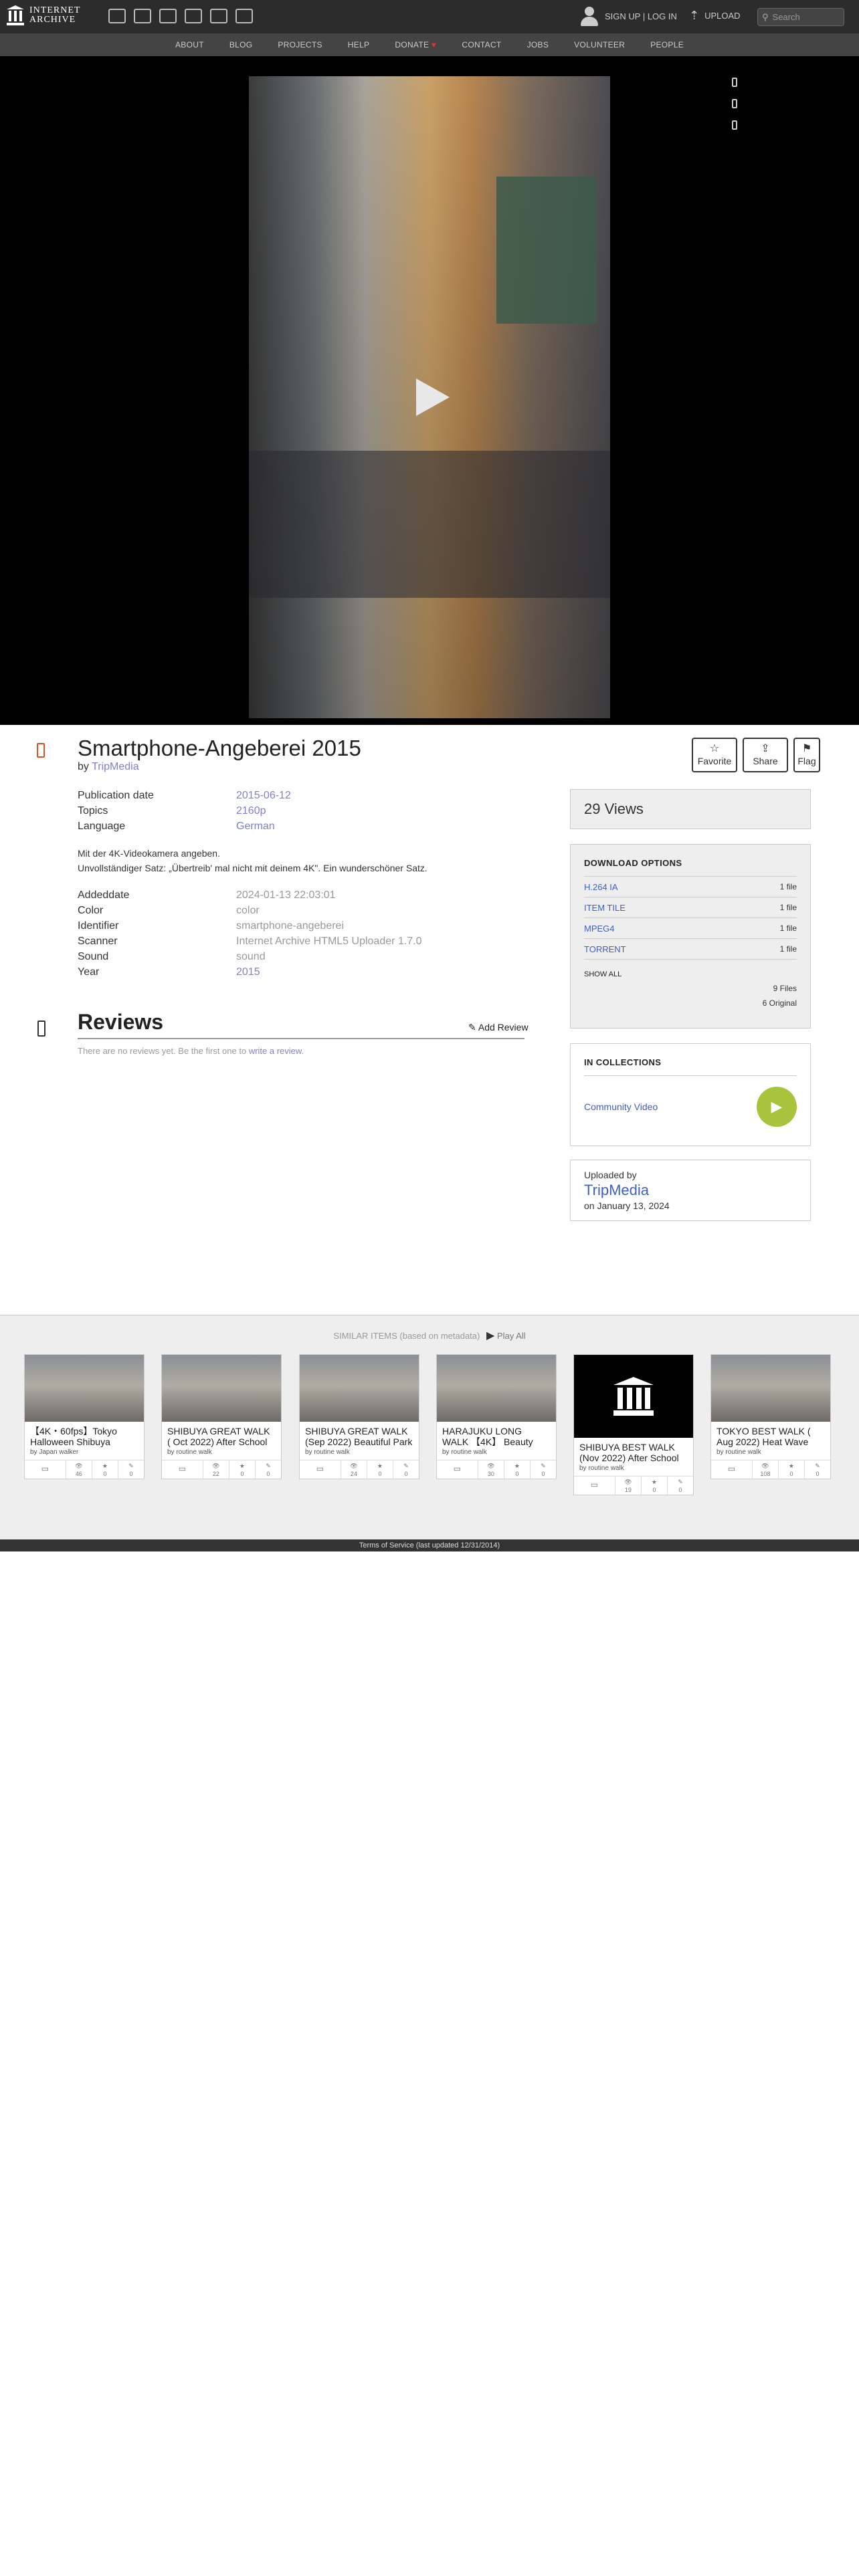 The image size is (859, 2576). What do you see at coordinates (641, 16) in the screenshot?
I see `signup-login-link: SIGN UP | LOG IN` at bounding box center [641, 16].